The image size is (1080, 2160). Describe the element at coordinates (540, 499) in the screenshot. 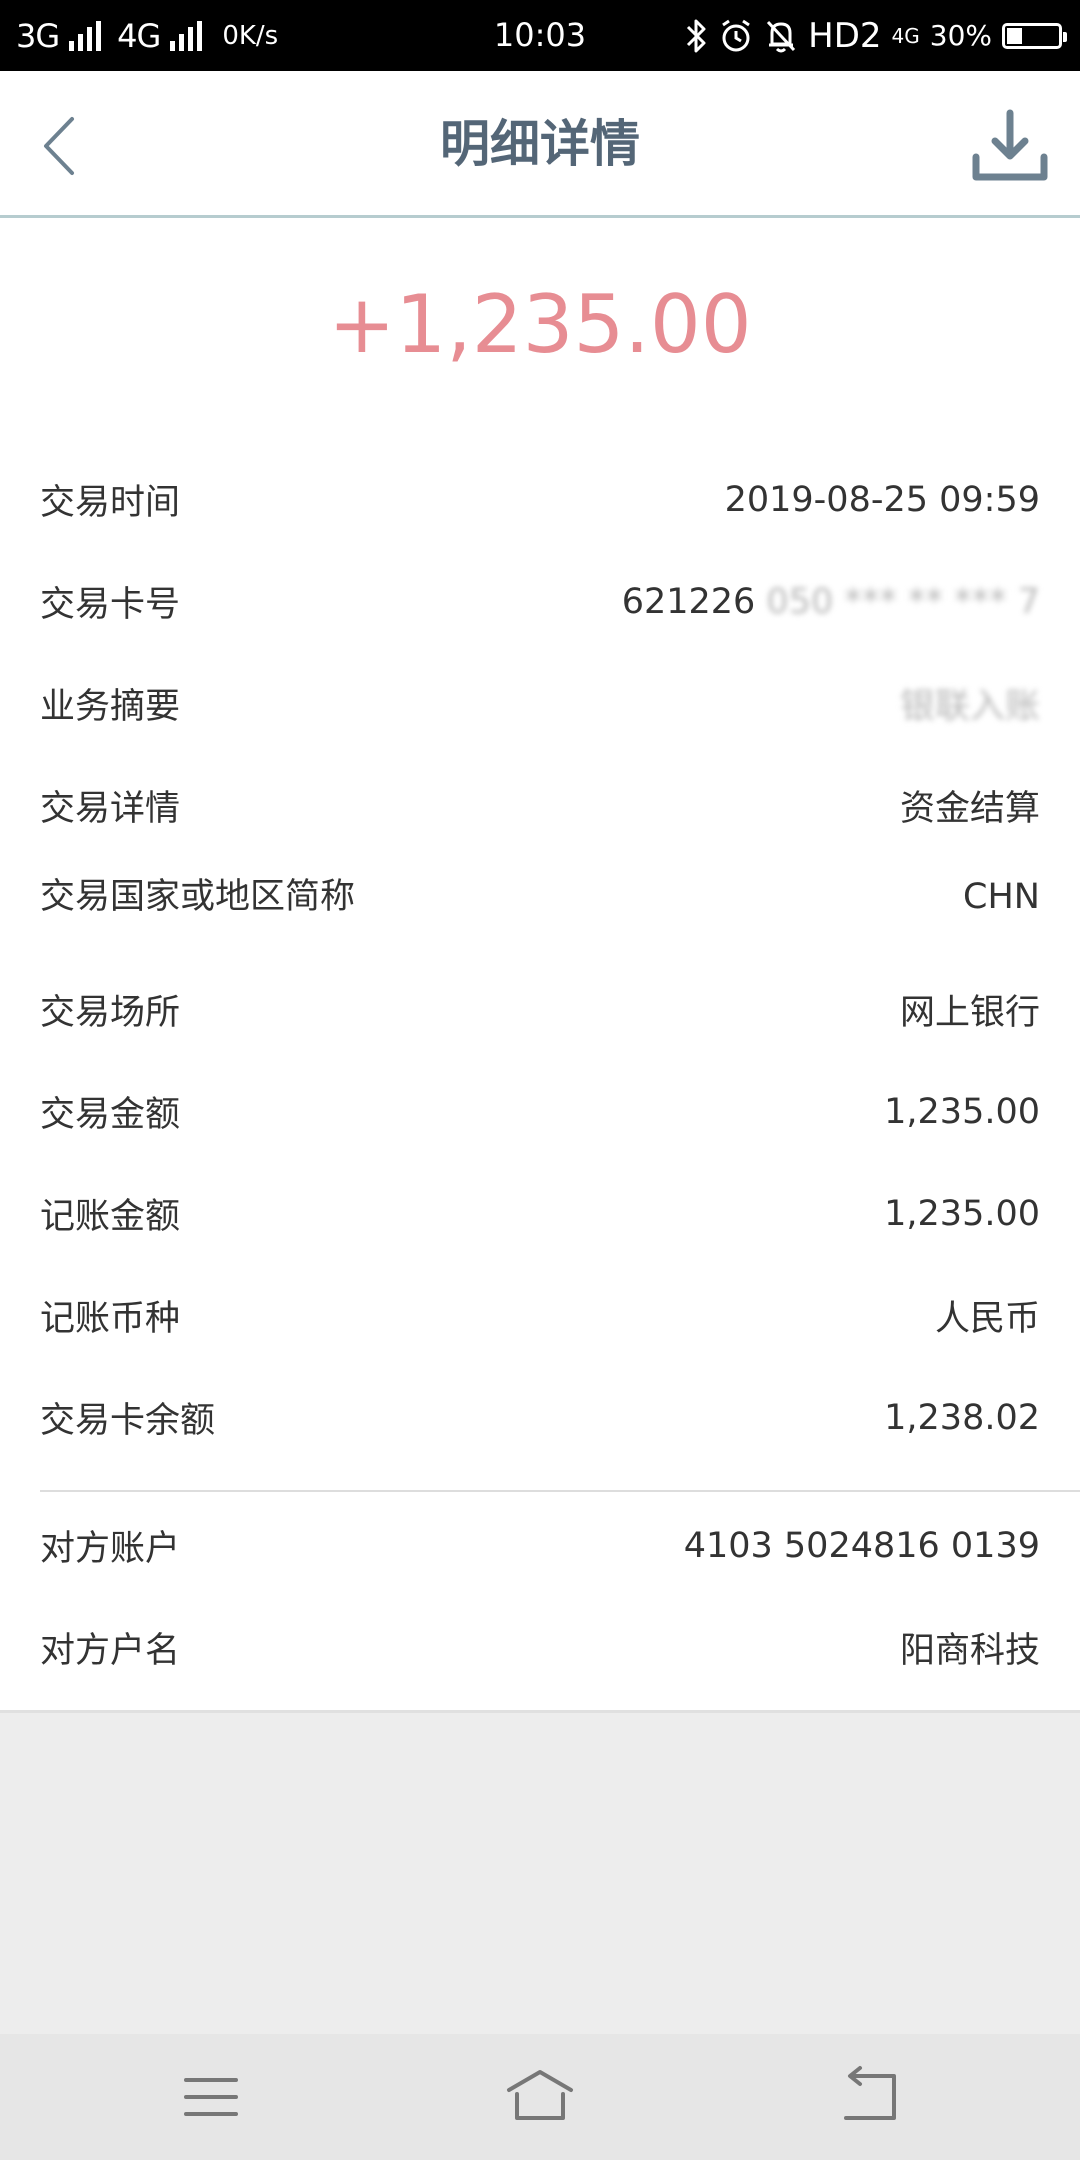

I see `detail-row-time: 交易时间 2019-08-25 09:59` at that location.